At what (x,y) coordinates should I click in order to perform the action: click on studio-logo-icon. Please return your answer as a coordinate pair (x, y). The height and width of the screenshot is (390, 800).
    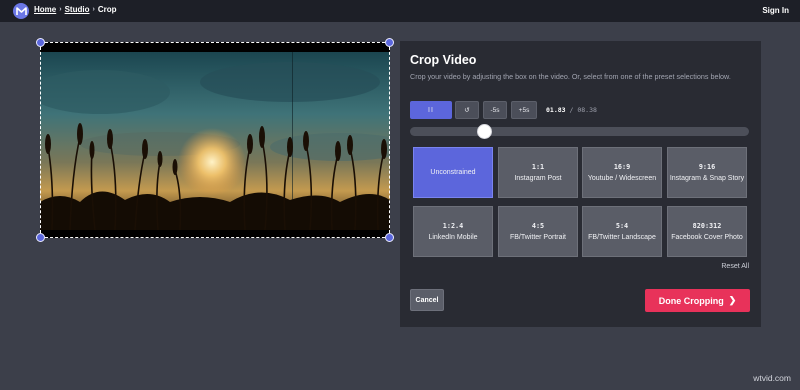
    Looking at the image, I should click on (21, 11).